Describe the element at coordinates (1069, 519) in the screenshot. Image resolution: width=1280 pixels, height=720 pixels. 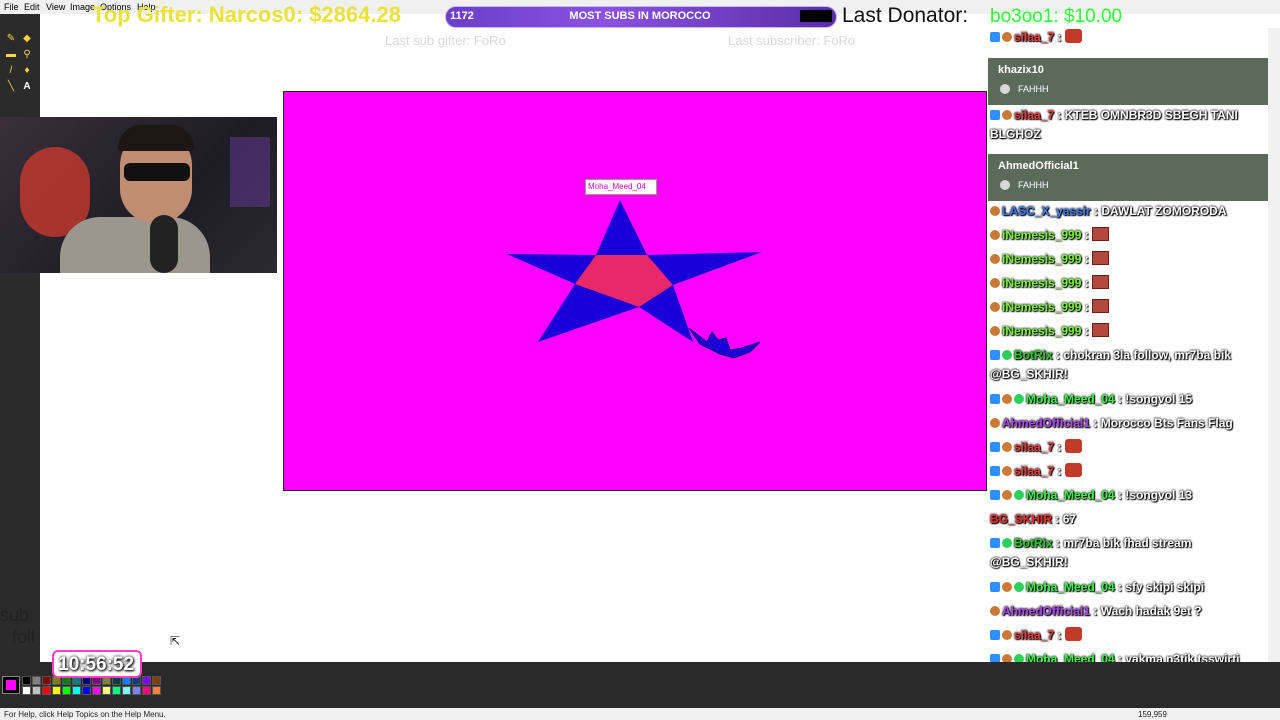
I see `chat-text: 67` at that location.